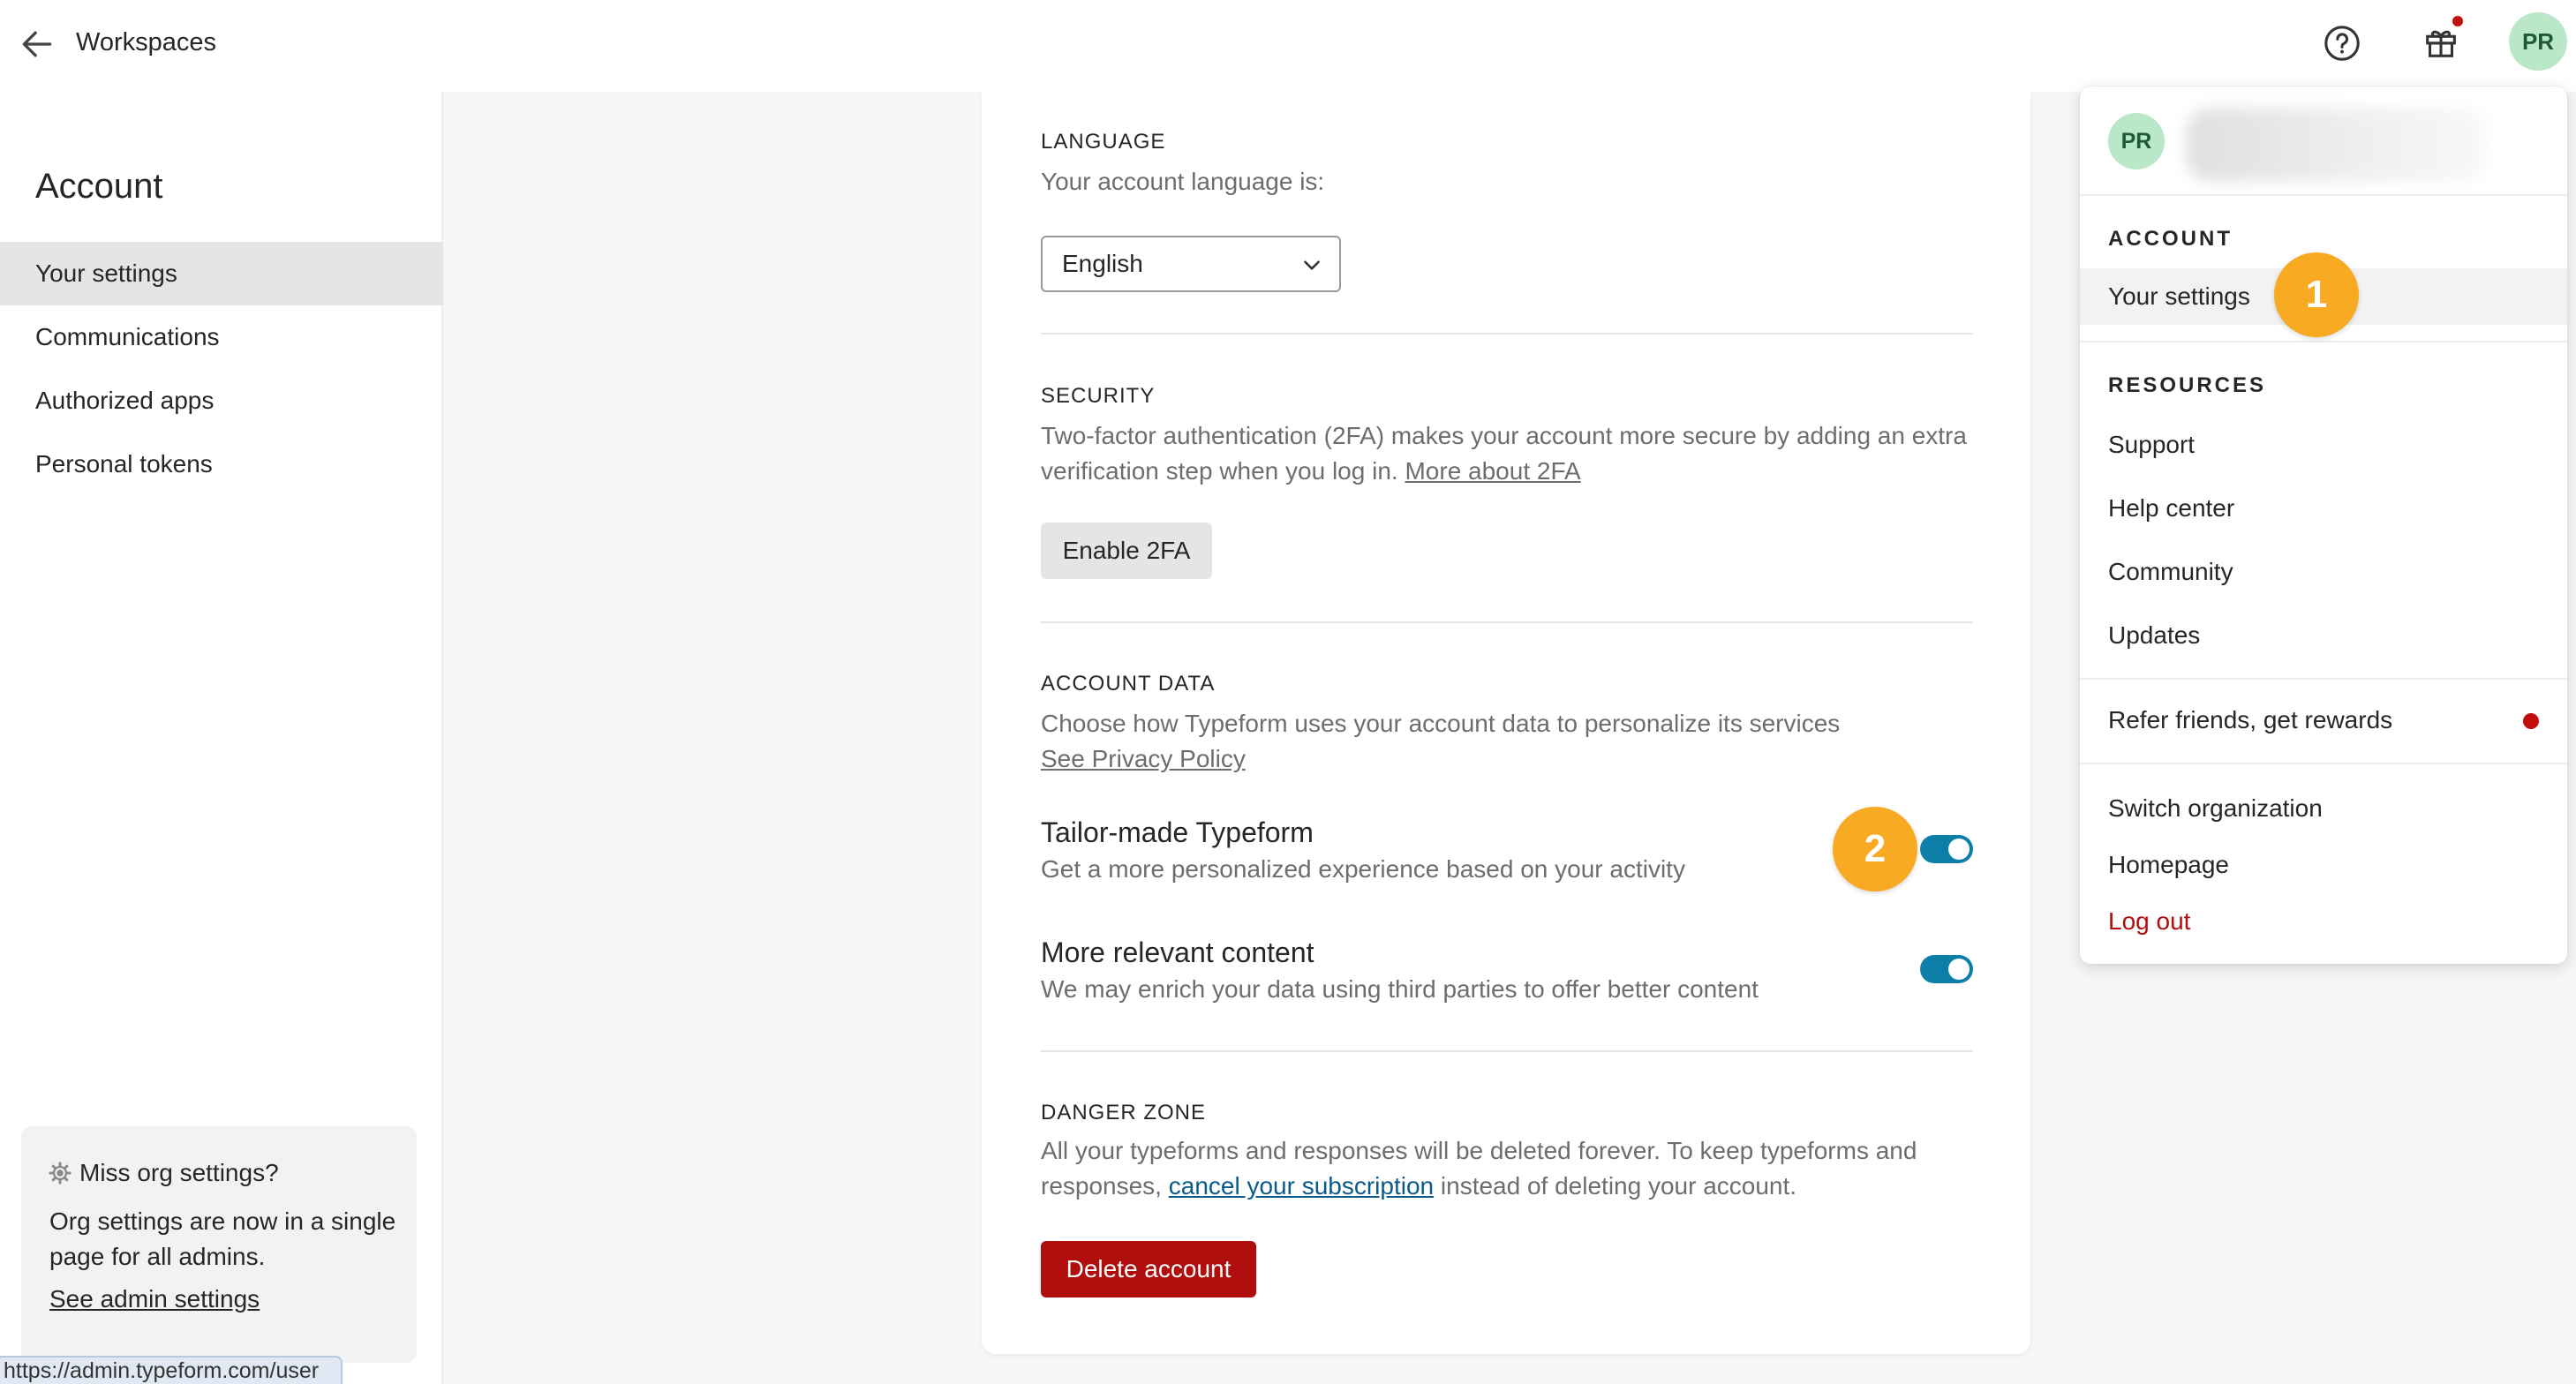 The image size is (2576, 1384). I want to click on enable-2fa-button: Enable 2FA, so click(1126, 551).